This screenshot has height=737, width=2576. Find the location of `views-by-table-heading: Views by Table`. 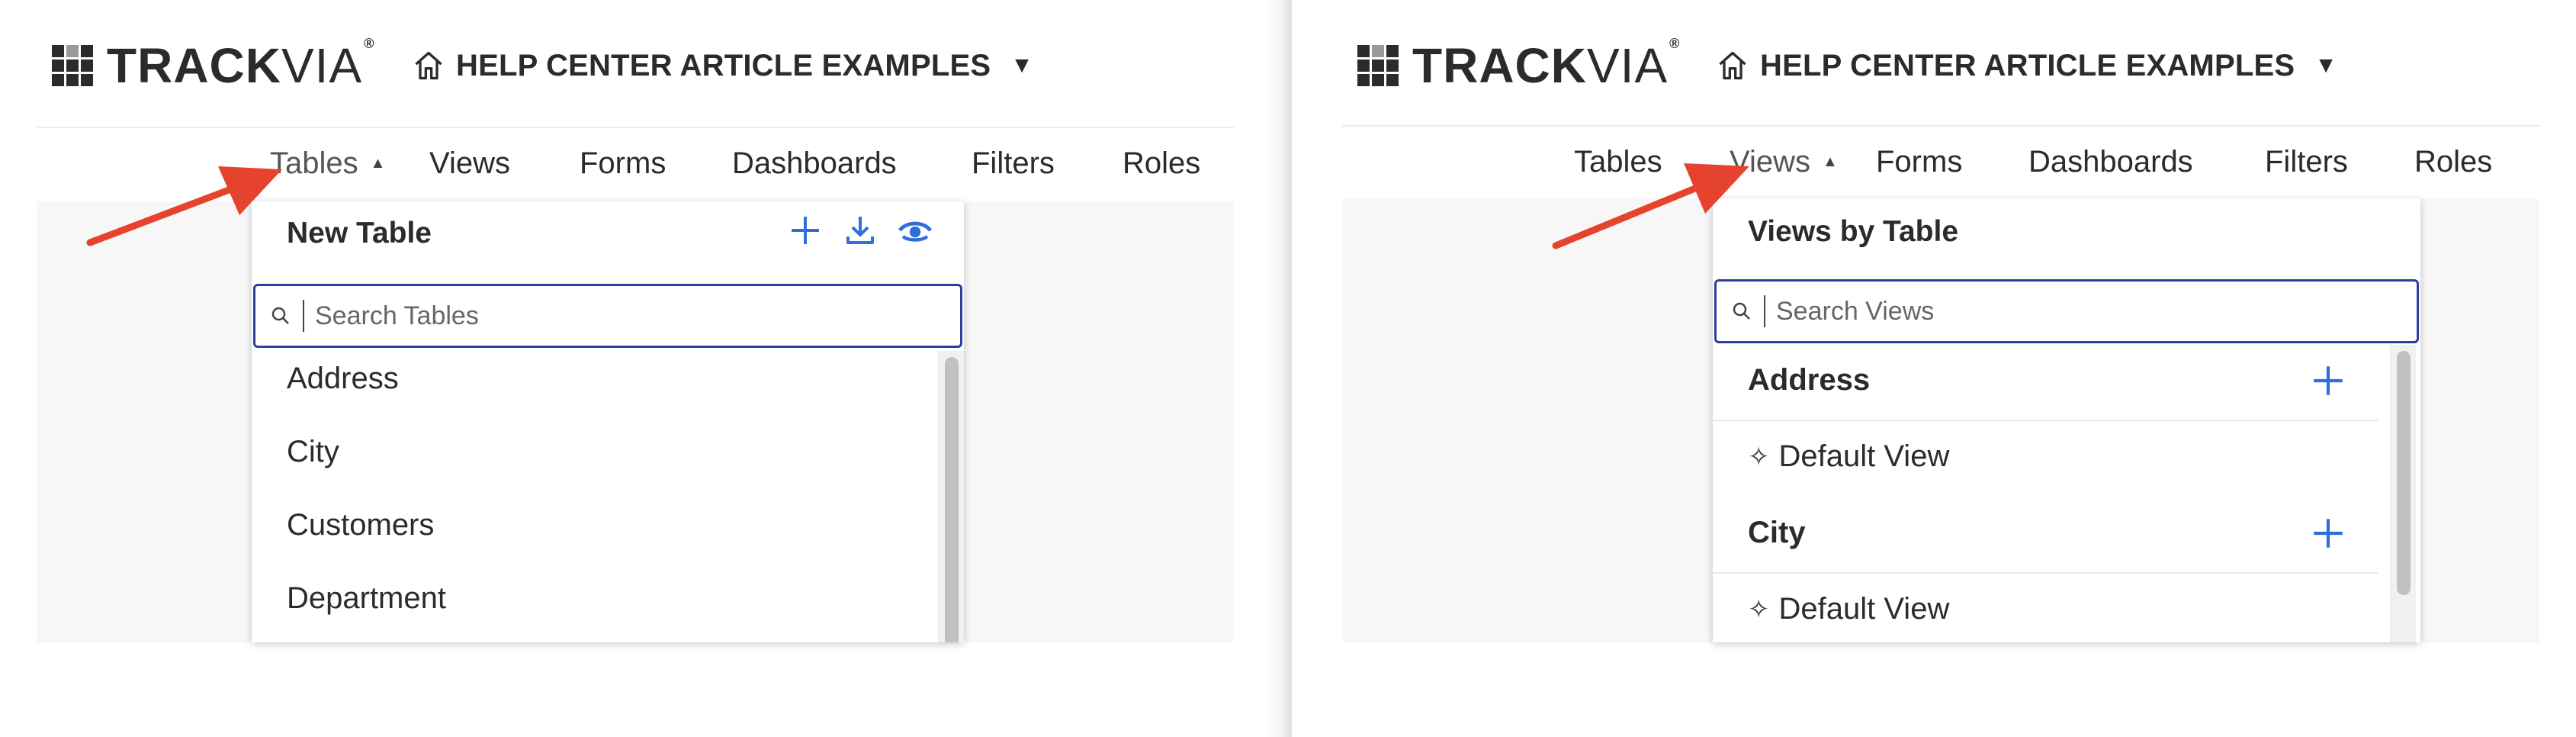

views-by-table-heading: Views by Table is located at coordinates (1853, 231).